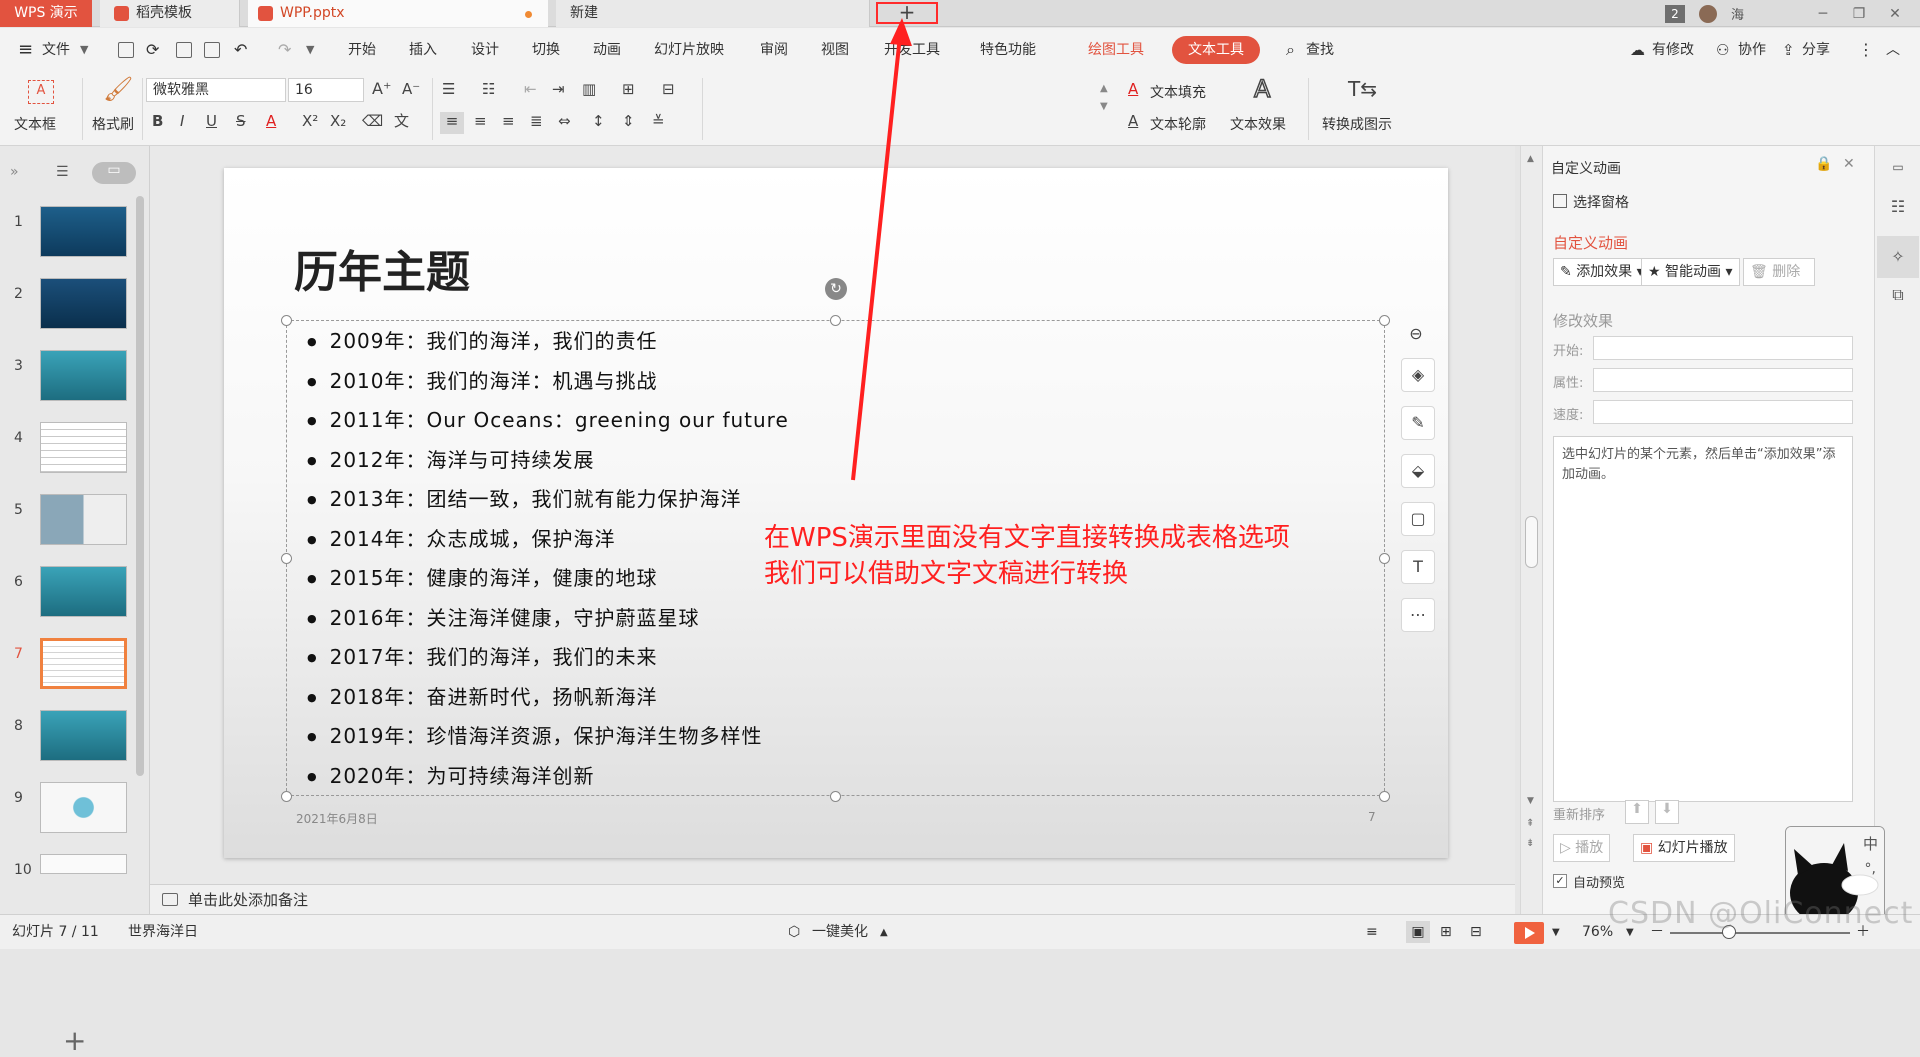 The image size is (1920, 1057). Describe the element at coordinates (884, 932) in the screenshot. I see `chevron-up-icon: ▲` at that location.